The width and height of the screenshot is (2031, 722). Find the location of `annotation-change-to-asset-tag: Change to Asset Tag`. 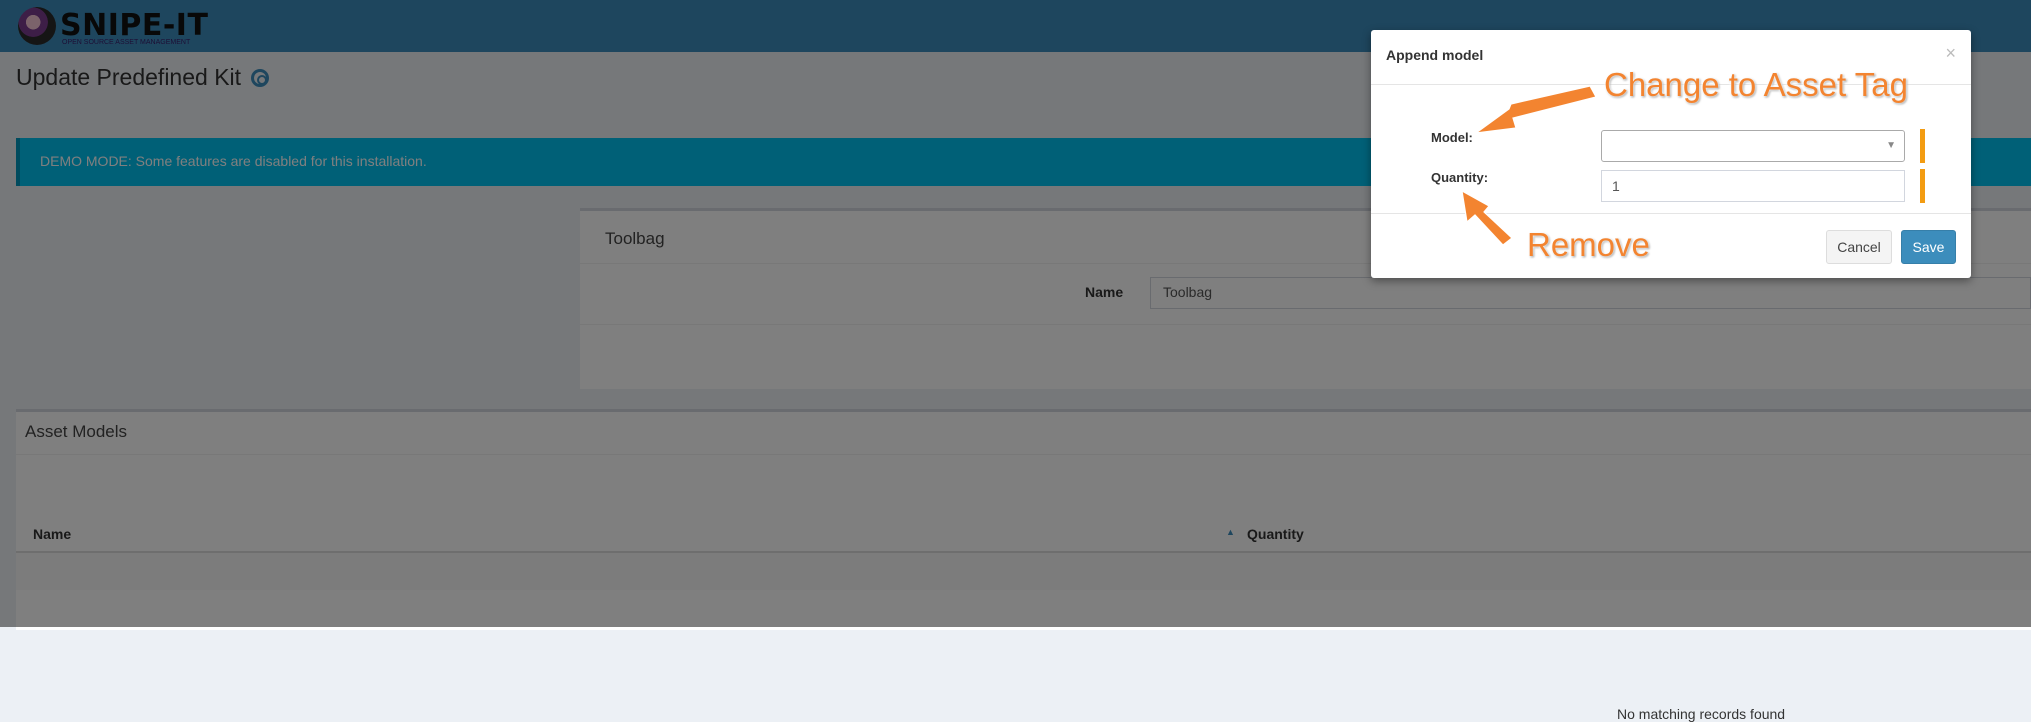

annotation-change-to-asset-tag: Change to Asset Tag is located at coordinates (1756, 84).